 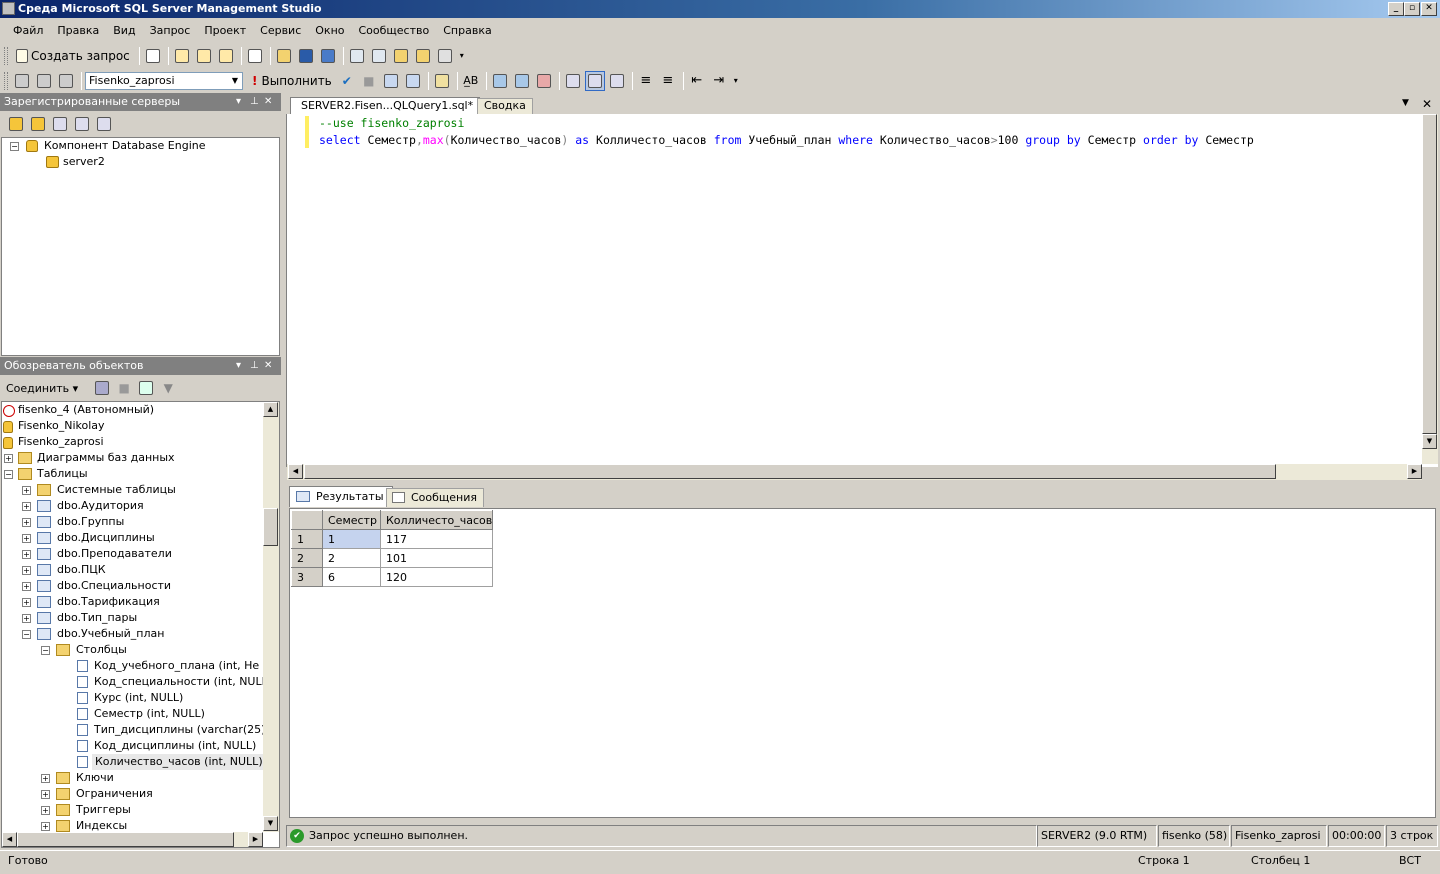 I want to click on dmx-query-button, so click(x=204, y=56).